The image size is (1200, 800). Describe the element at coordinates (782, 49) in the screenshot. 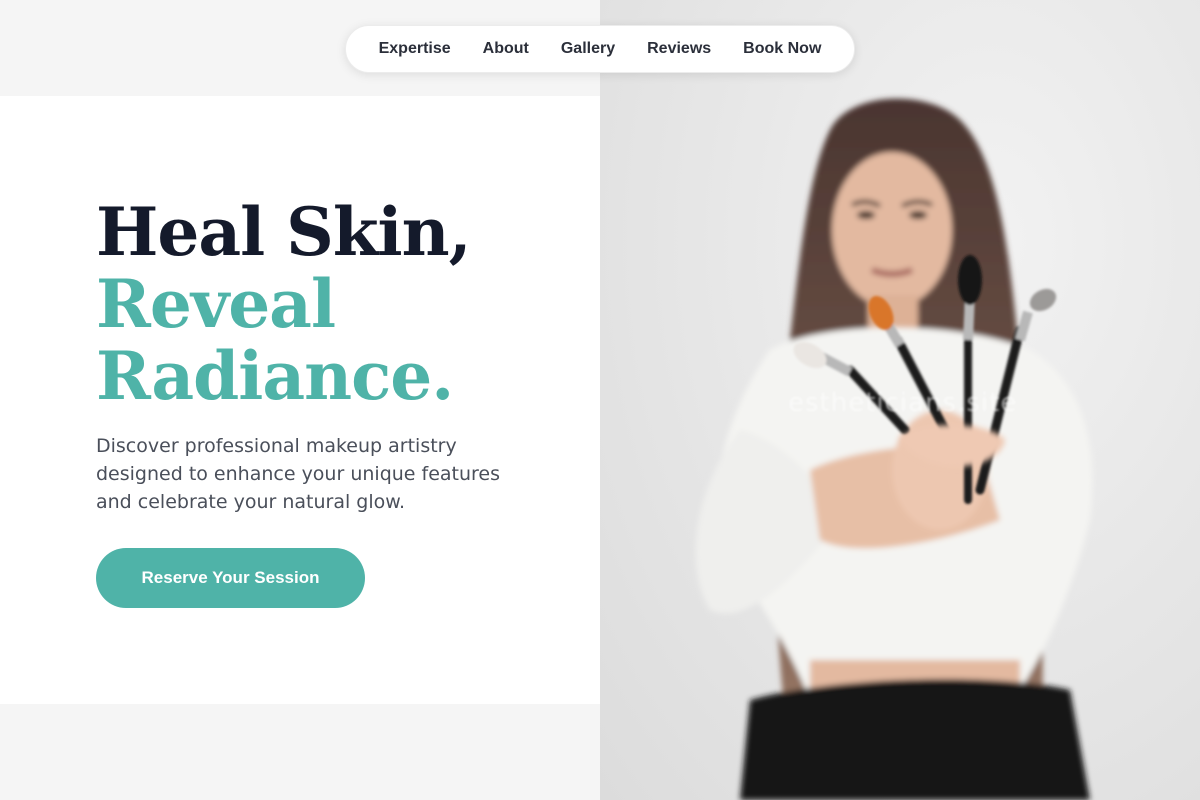

I see `nav-link-book-now: Book Now` at that location.